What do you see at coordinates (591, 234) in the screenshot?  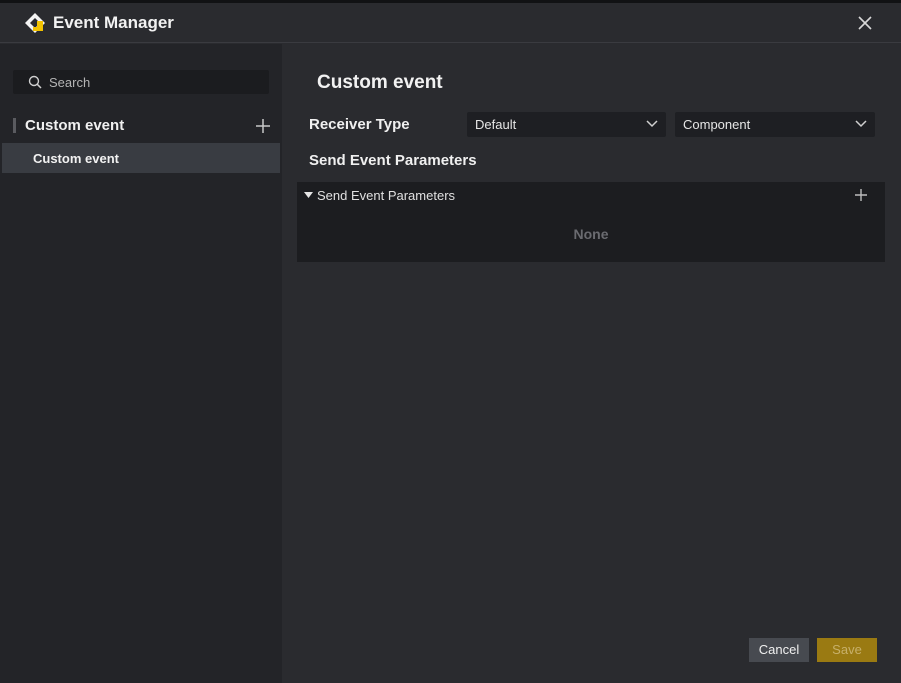 I see `empty-state-text: None` at bounding box center [591, 234].